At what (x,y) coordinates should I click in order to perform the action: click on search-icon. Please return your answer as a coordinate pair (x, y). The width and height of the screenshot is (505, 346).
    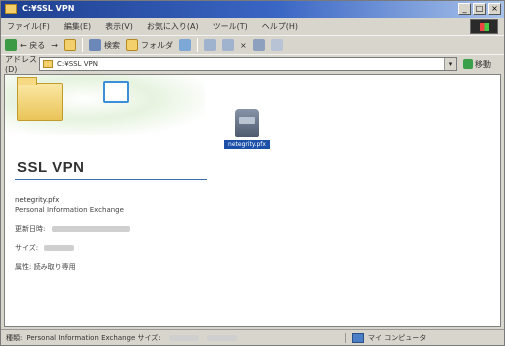
    Looking at the image, I should click on (94, 45).